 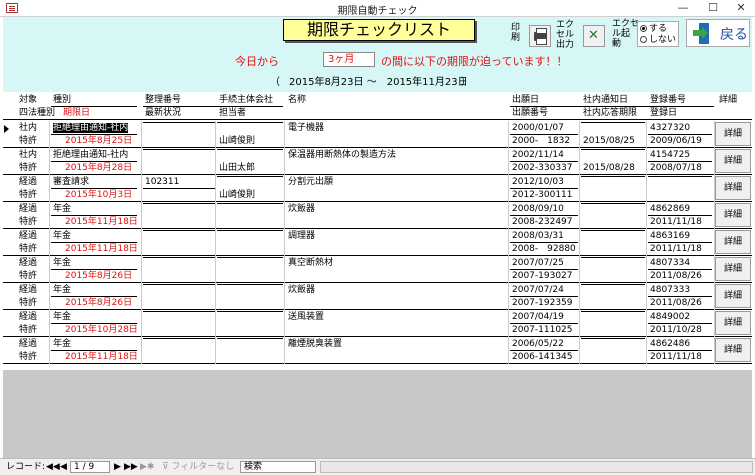 What do you see at coordinates (77, 113) in the screenshot?
I see `col-deadline: 期限日` at bounding box center [77, 113].